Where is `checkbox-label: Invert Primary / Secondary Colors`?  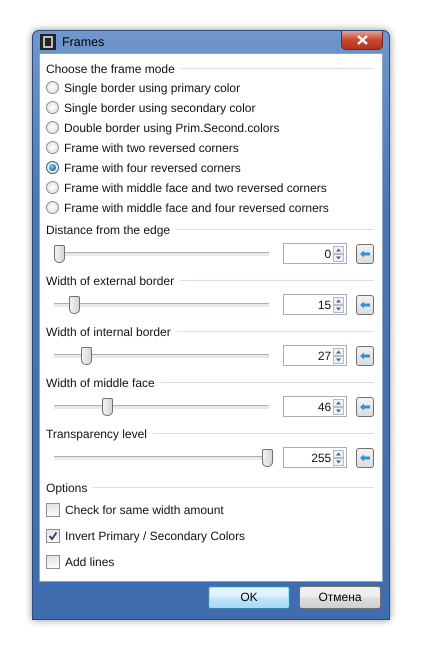
checkbox-label: Invert Primary / Secondary Colors is located at coordinates (155, 535).